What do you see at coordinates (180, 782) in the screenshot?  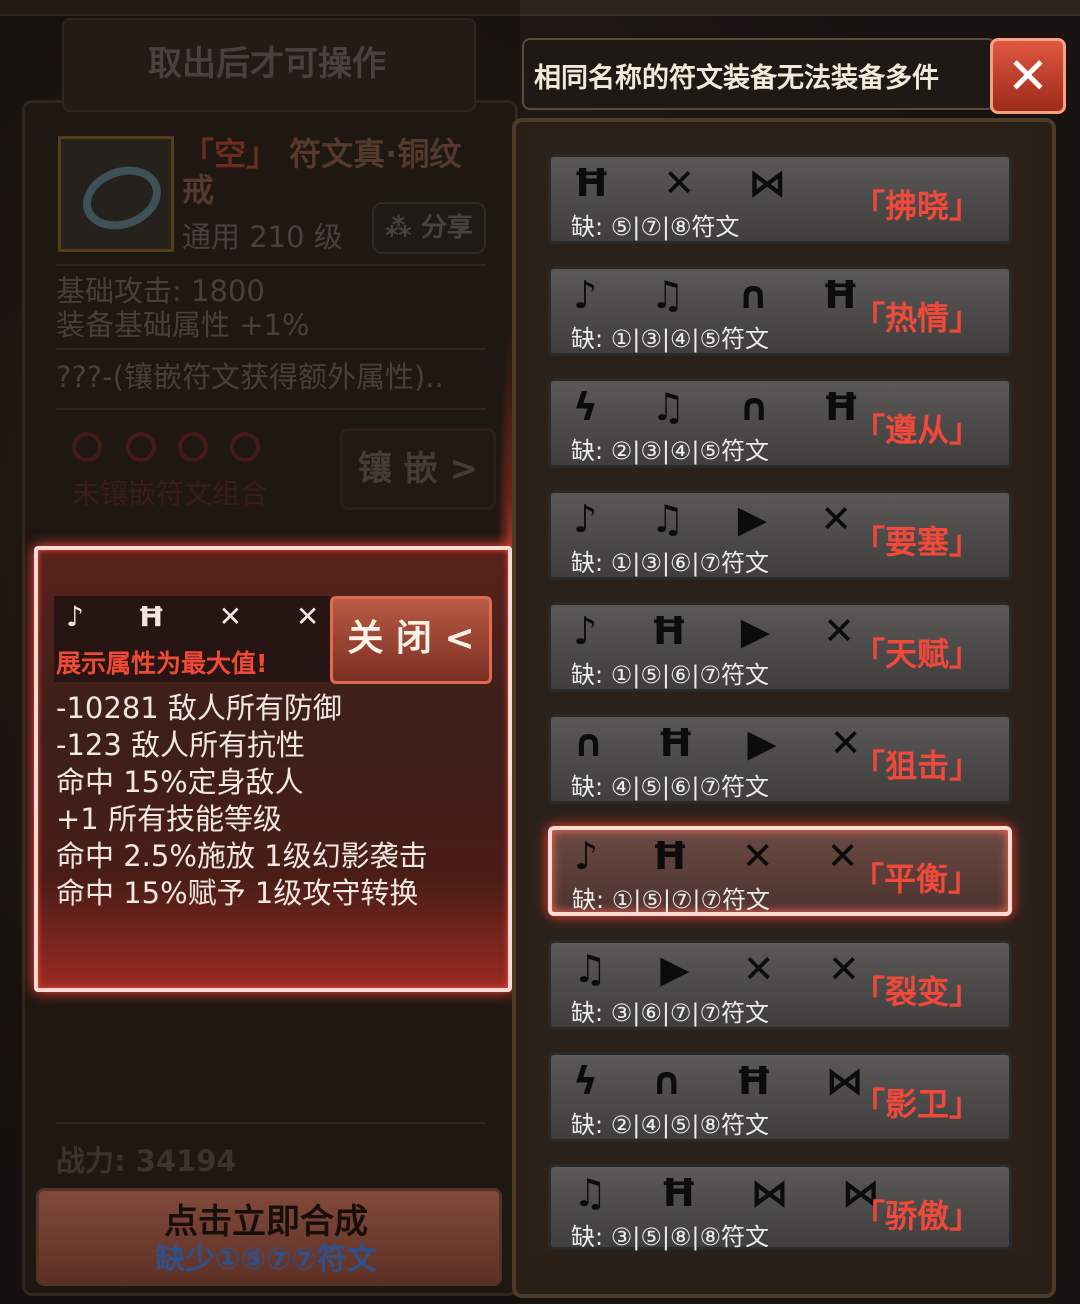 I see `popup-attribute: 命中 15%定身敌人` at bounding box center [180, 782].